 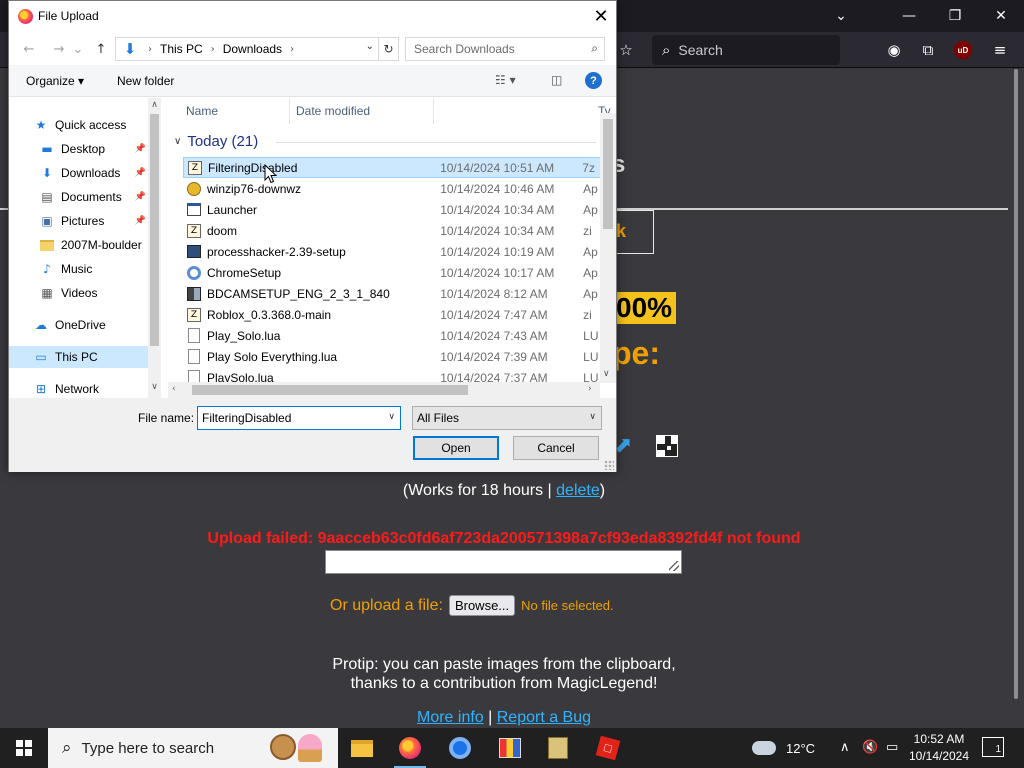 What do you see at coordinates (590, 389) in the screenshot?
I see `scroll-right-icon: ›` at bounding box center [590, 389].